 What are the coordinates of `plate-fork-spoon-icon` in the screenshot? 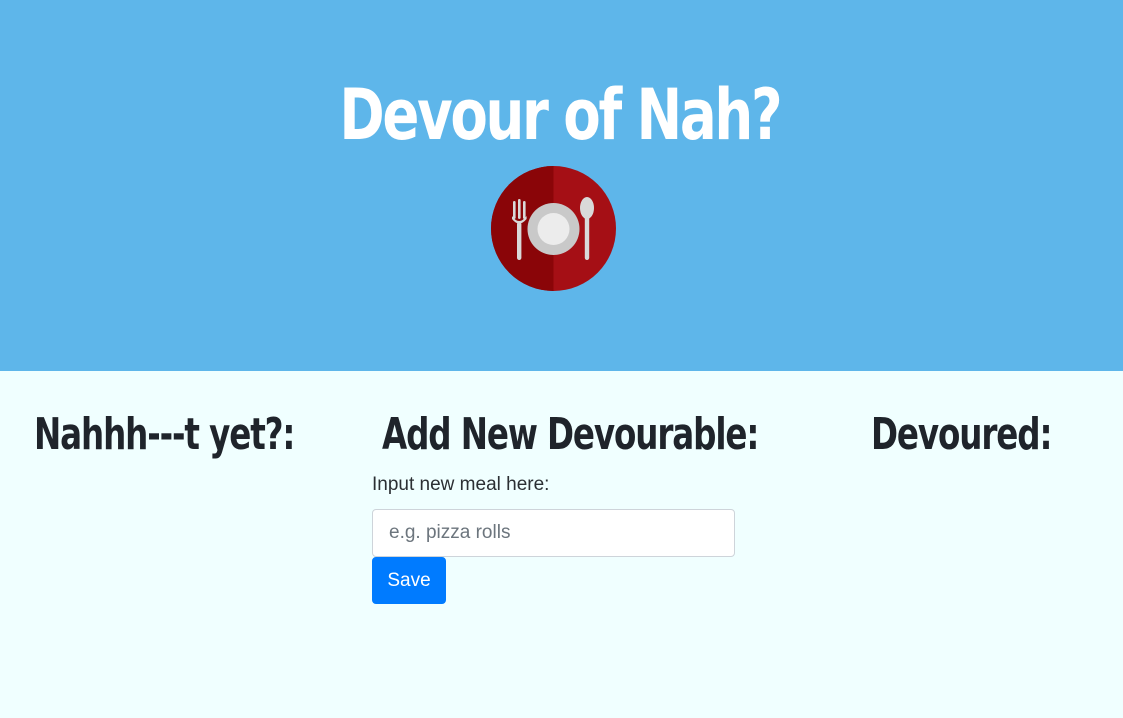 It's located at (553, 228).